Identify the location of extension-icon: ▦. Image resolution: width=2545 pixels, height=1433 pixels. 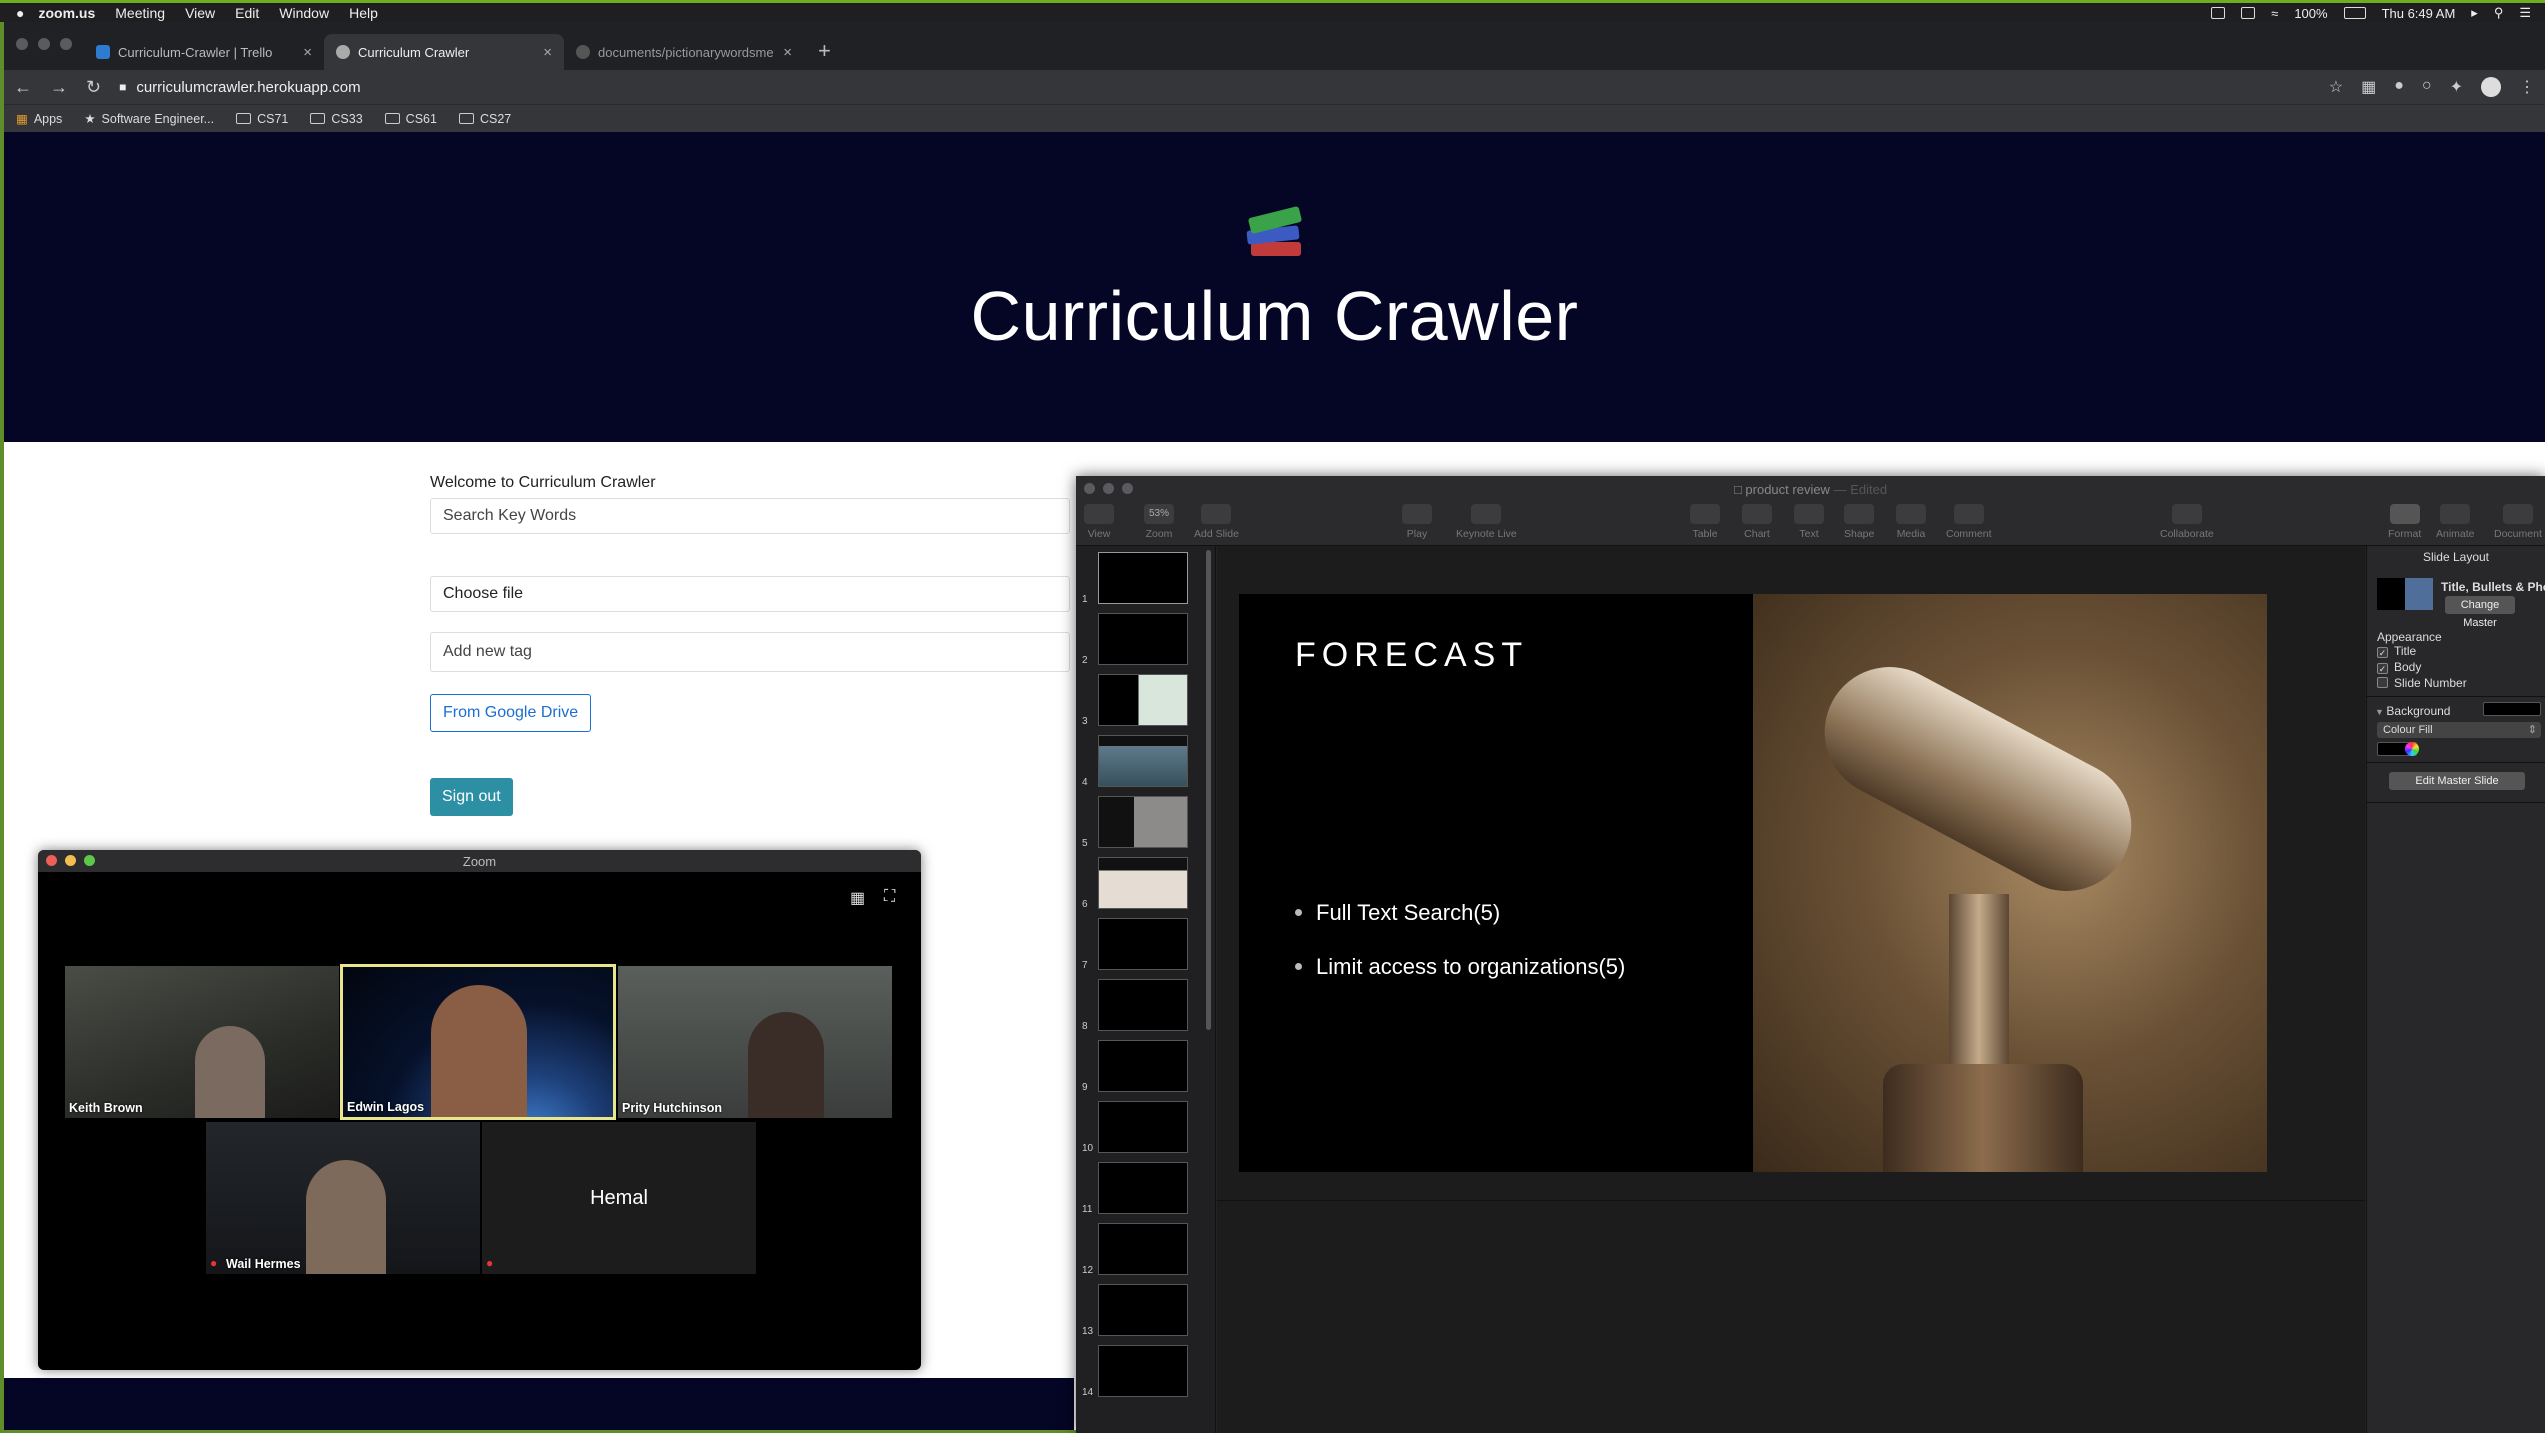
(2368, 87).